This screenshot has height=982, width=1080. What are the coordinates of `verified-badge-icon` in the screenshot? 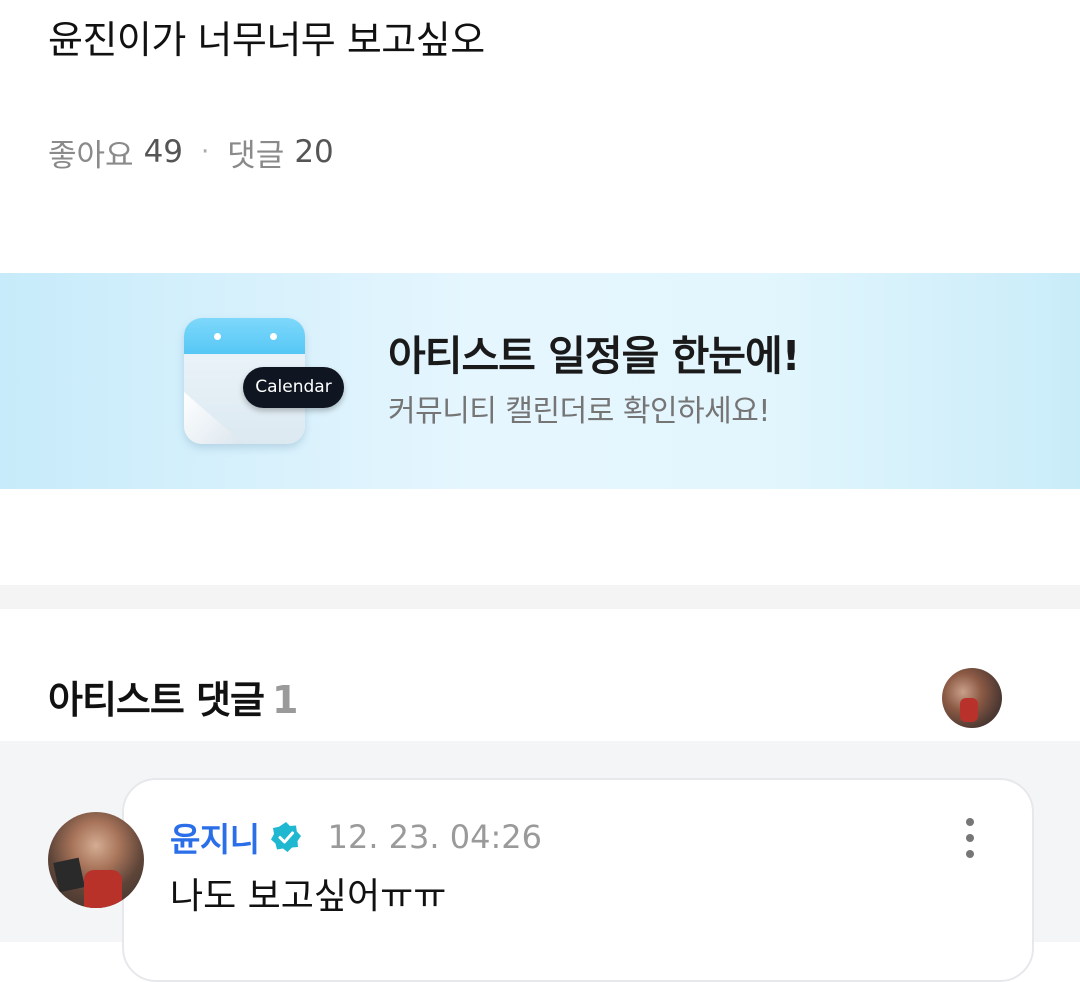 It's located at (285, 837).